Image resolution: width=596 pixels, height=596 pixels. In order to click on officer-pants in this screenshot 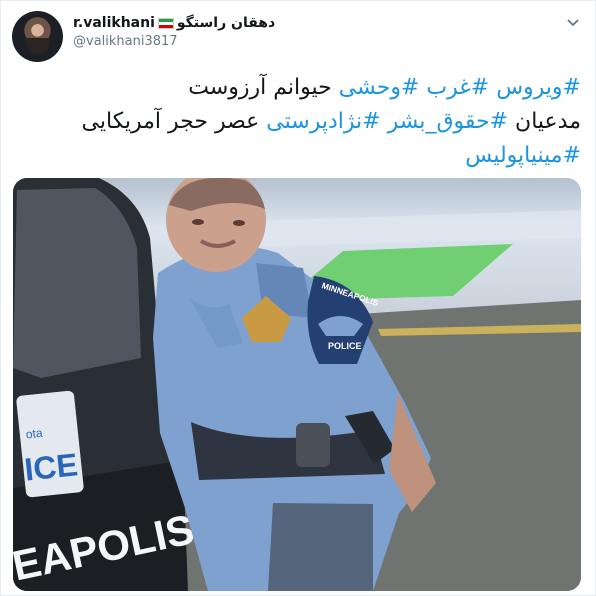, I will do `click(320, 547)`.